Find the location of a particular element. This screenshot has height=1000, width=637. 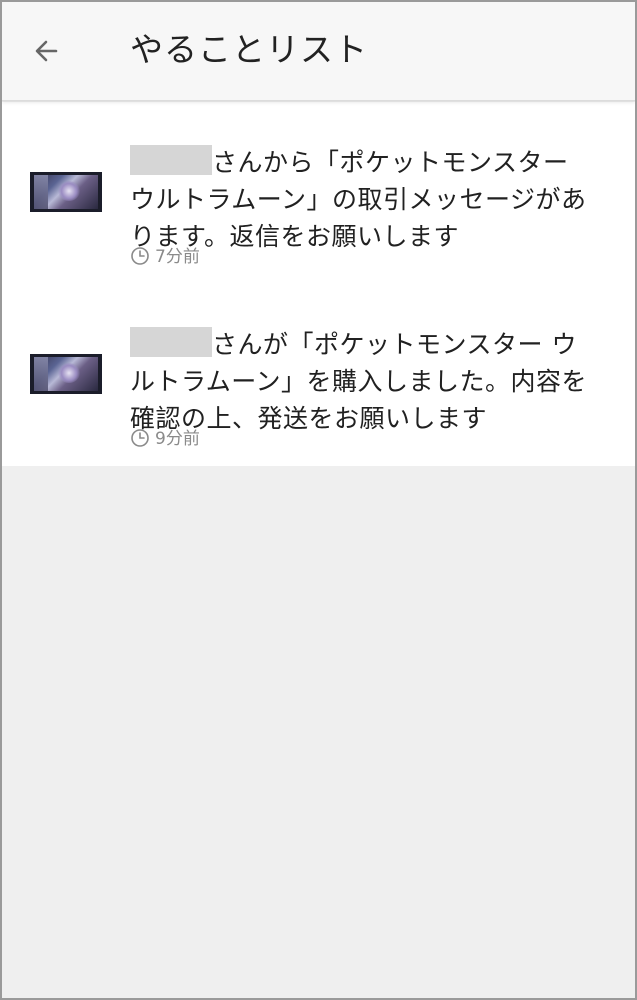

arrow-back-icon is located at coordinates (46, 50).